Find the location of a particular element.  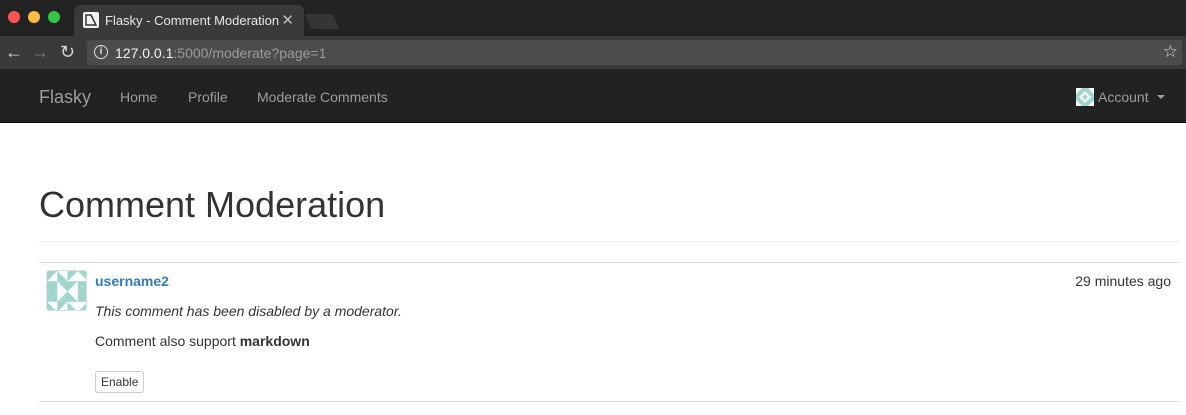

browser-tab: Flasky - Comment Moderation ✕ is located at coordinates (189, 20).